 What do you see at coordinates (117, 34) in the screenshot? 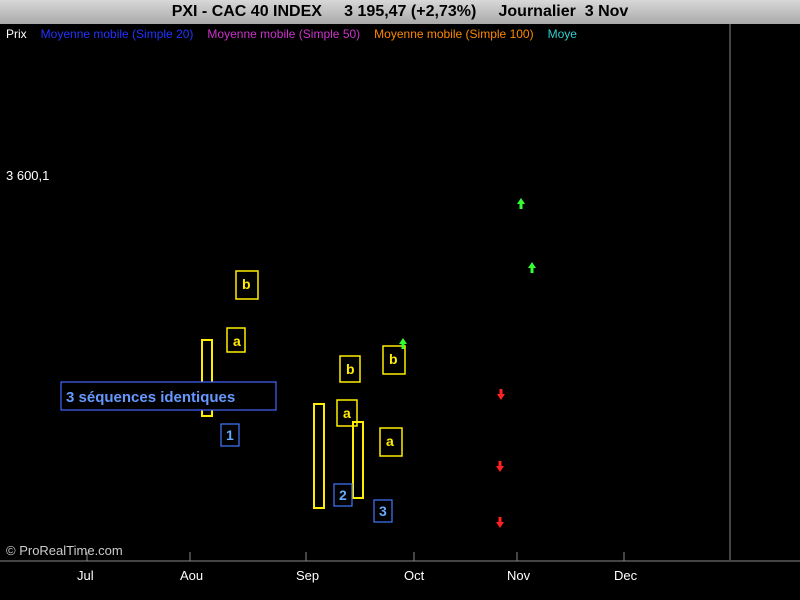
I see `legend-item-1: Moyenne mobile (Simple 20)` at bounding box center [117, 34].